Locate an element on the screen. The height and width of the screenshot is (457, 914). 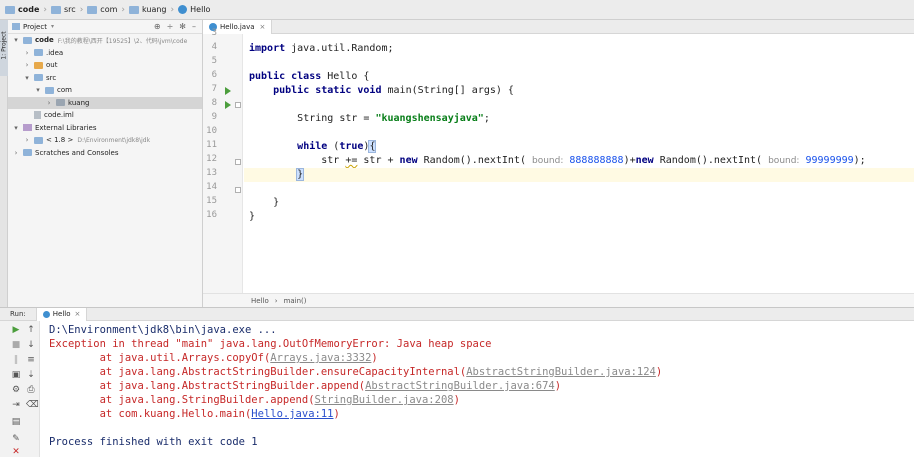
pause-icon: ‖ is located at coordinates (16, 360).